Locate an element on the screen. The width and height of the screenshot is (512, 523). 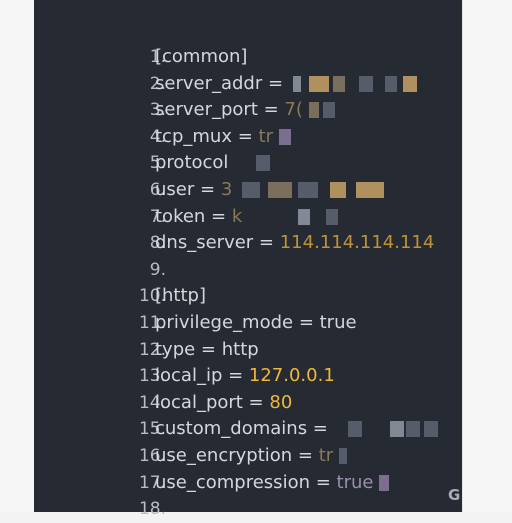
code-line: 2. server_addr = is located at coordinates (248, 84).